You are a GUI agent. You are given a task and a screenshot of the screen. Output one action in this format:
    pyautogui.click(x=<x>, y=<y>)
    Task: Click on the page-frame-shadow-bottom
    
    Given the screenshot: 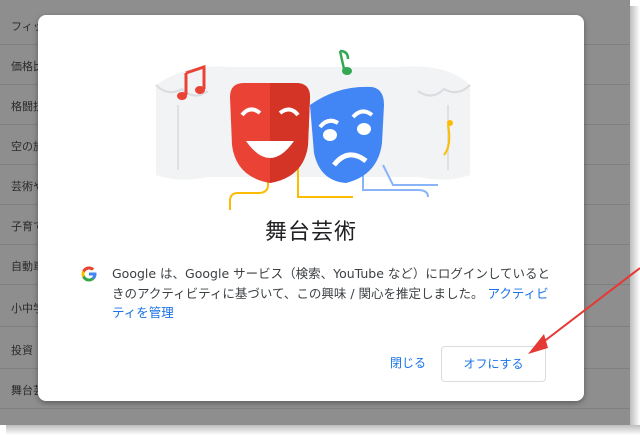 What is the action you would take?
    pyautogui.click(x=323, y=430)
    